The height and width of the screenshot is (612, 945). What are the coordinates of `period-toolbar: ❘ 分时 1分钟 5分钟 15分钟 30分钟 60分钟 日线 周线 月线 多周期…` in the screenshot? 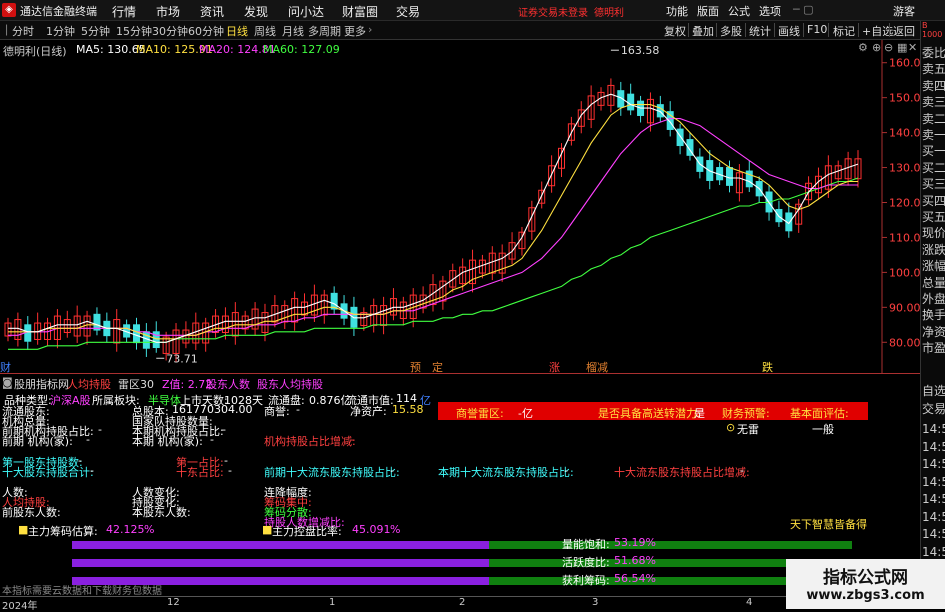 It's located at (460, 30).